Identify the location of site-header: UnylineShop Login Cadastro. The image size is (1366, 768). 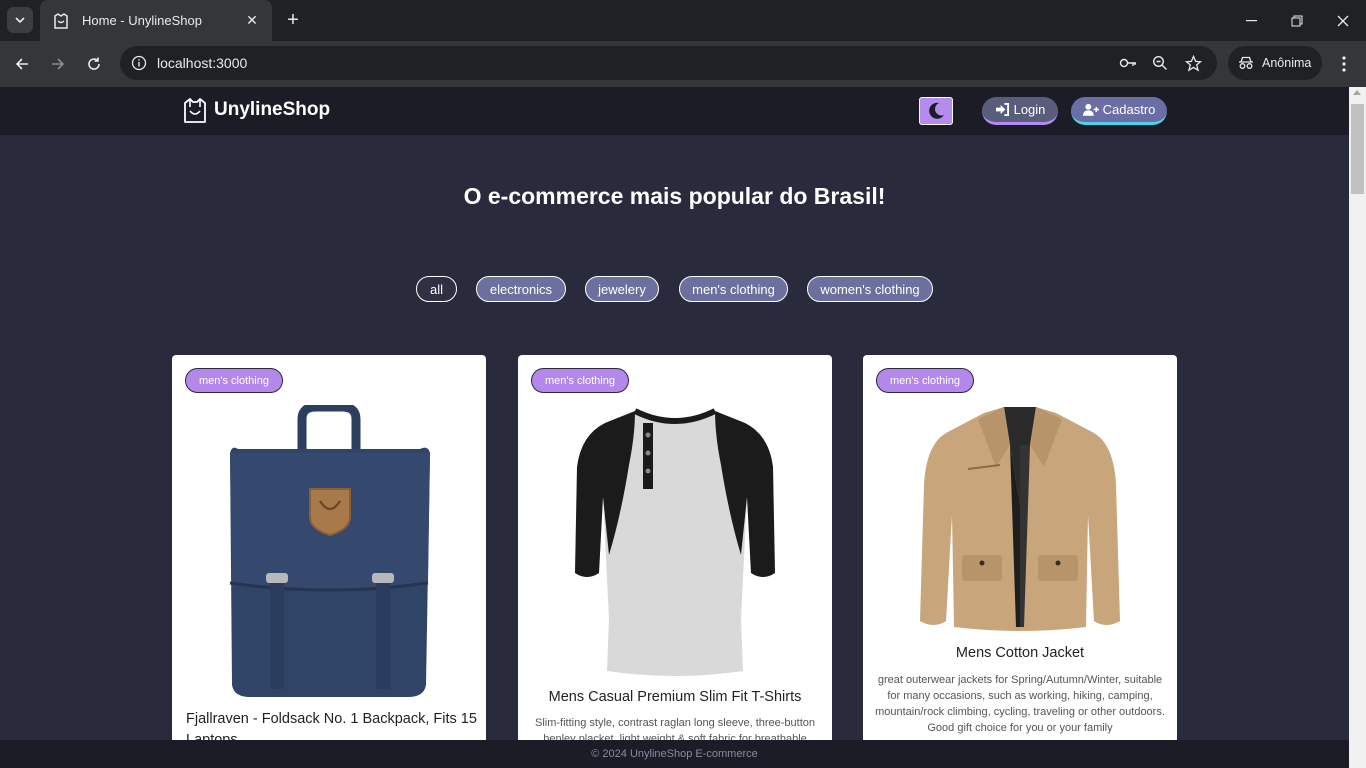
(674, 111).